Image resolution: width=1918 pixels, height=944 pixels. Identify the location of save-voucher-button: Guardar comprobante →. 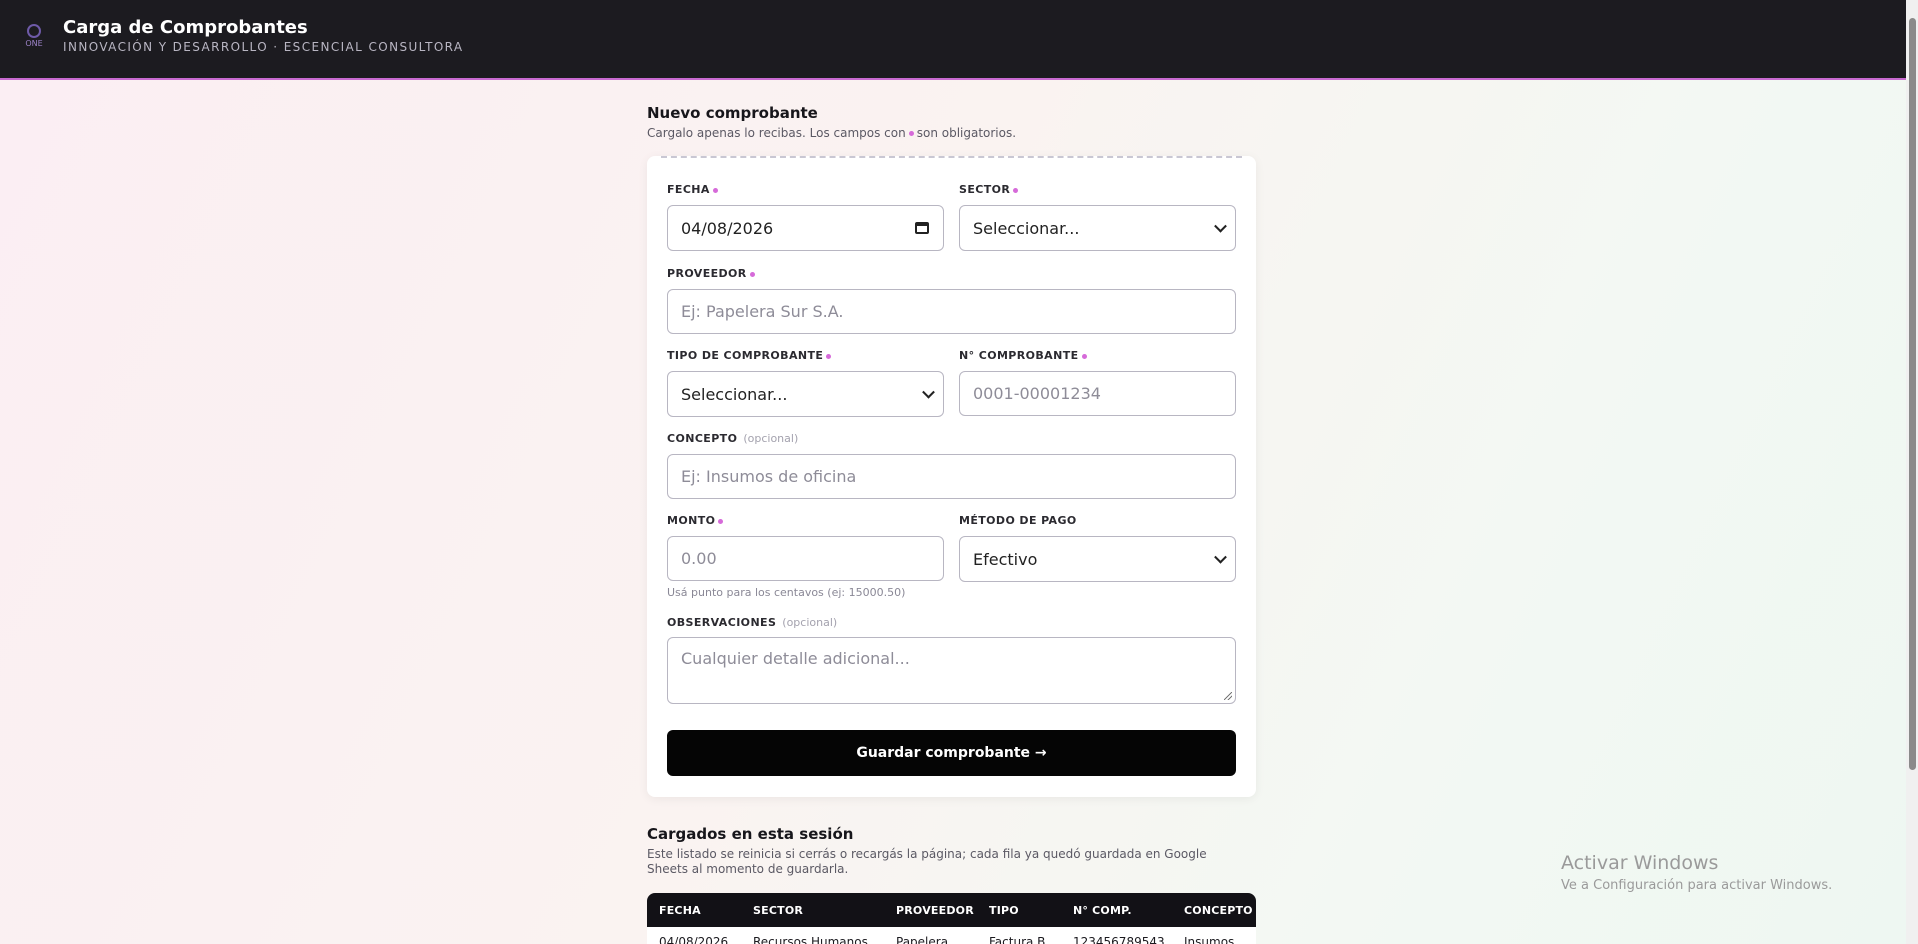
(951, 753).